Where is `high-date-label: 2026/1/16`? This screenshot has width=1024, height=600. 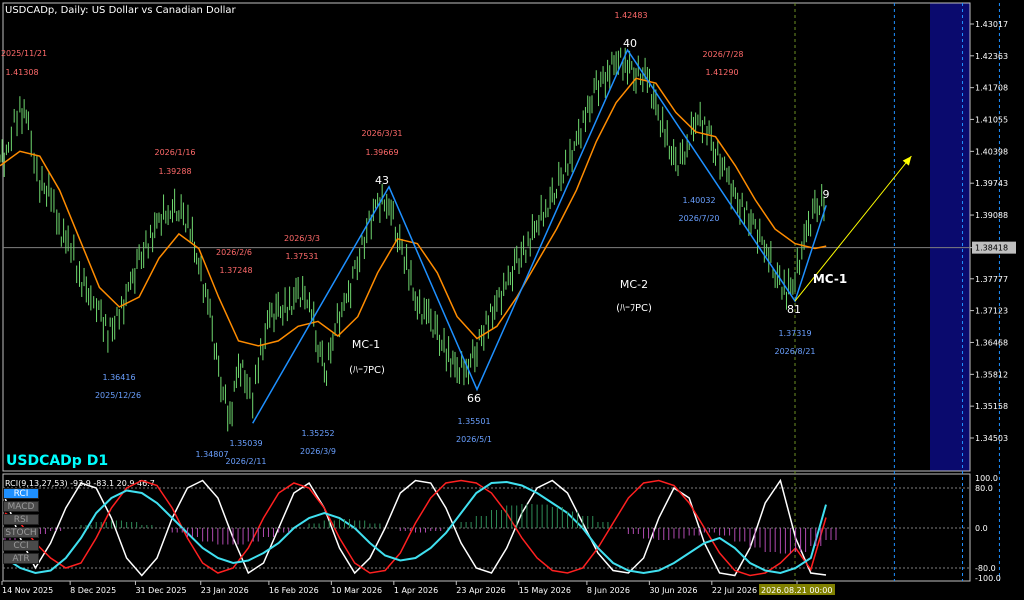 high-date-label: 2026/1/16 is located at coordinates (174, 152).